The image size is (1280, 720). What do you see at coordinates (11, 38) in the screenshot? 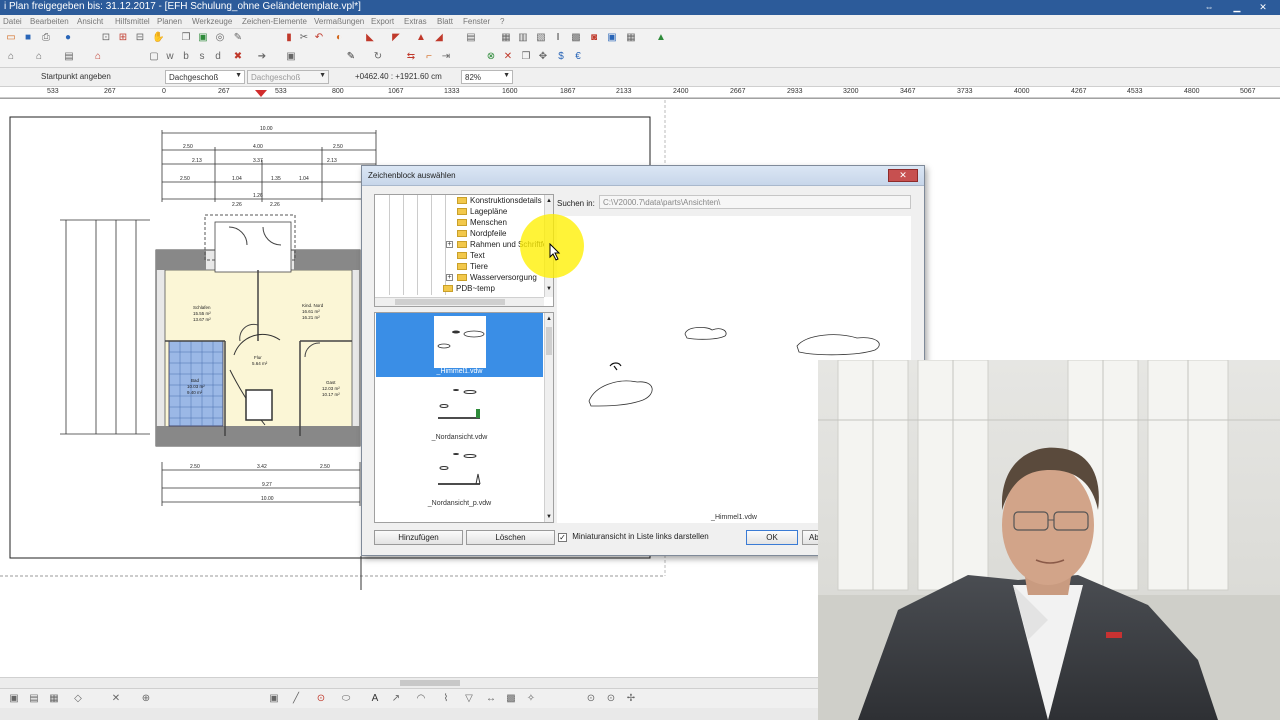
I see `open-folder-icon: ▭` at bounding box center [11, 38].